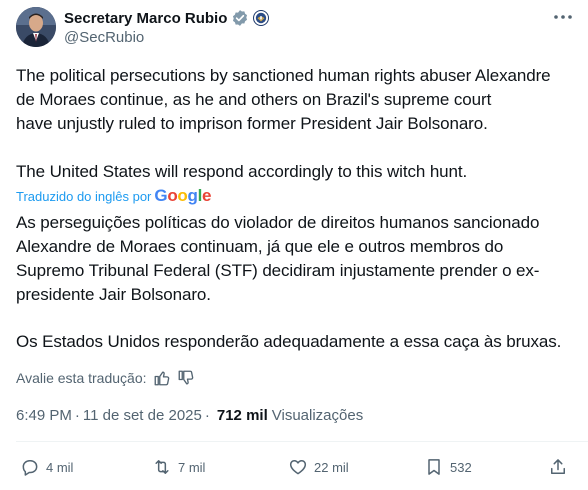  I want to click on share-button, so click(558, 467).